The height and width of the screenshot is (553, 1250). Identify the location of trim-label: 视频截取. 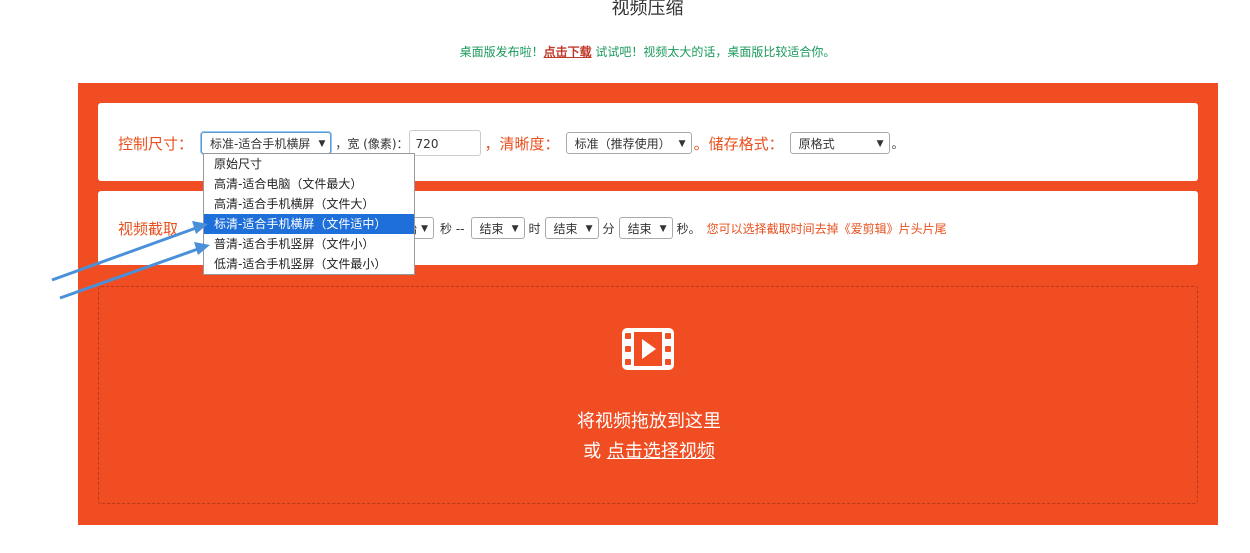
(148, 228).